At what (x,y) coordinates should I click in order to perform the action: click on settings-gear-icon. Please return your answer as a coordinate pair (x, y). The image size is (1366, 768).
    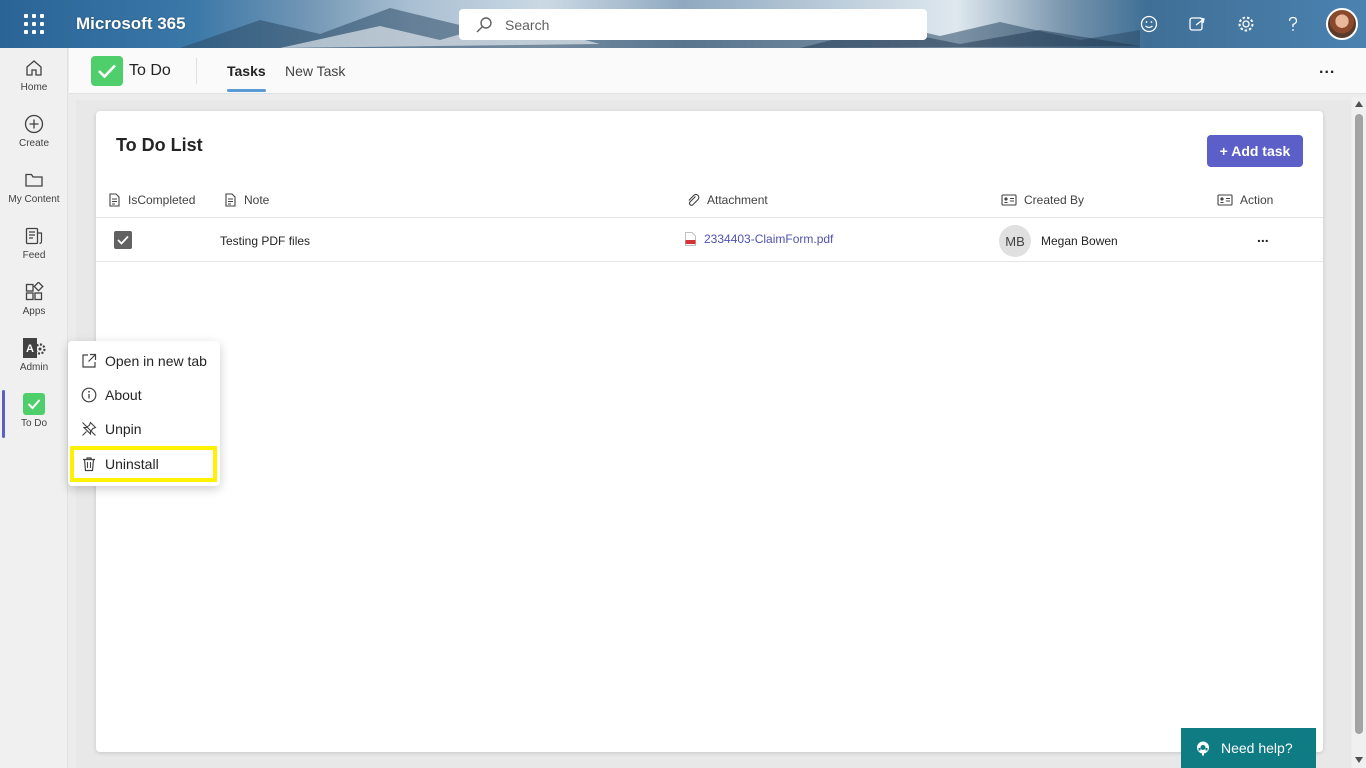
    Looking at the image, I should click on (1246, 24).